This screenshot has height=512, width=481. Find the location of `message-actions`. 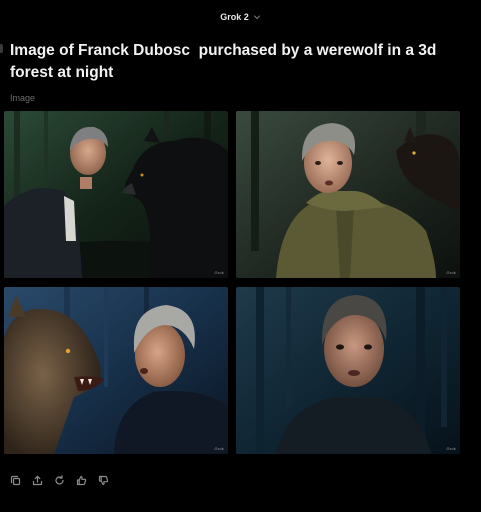

message-actions is located at coordinates (59, 480).